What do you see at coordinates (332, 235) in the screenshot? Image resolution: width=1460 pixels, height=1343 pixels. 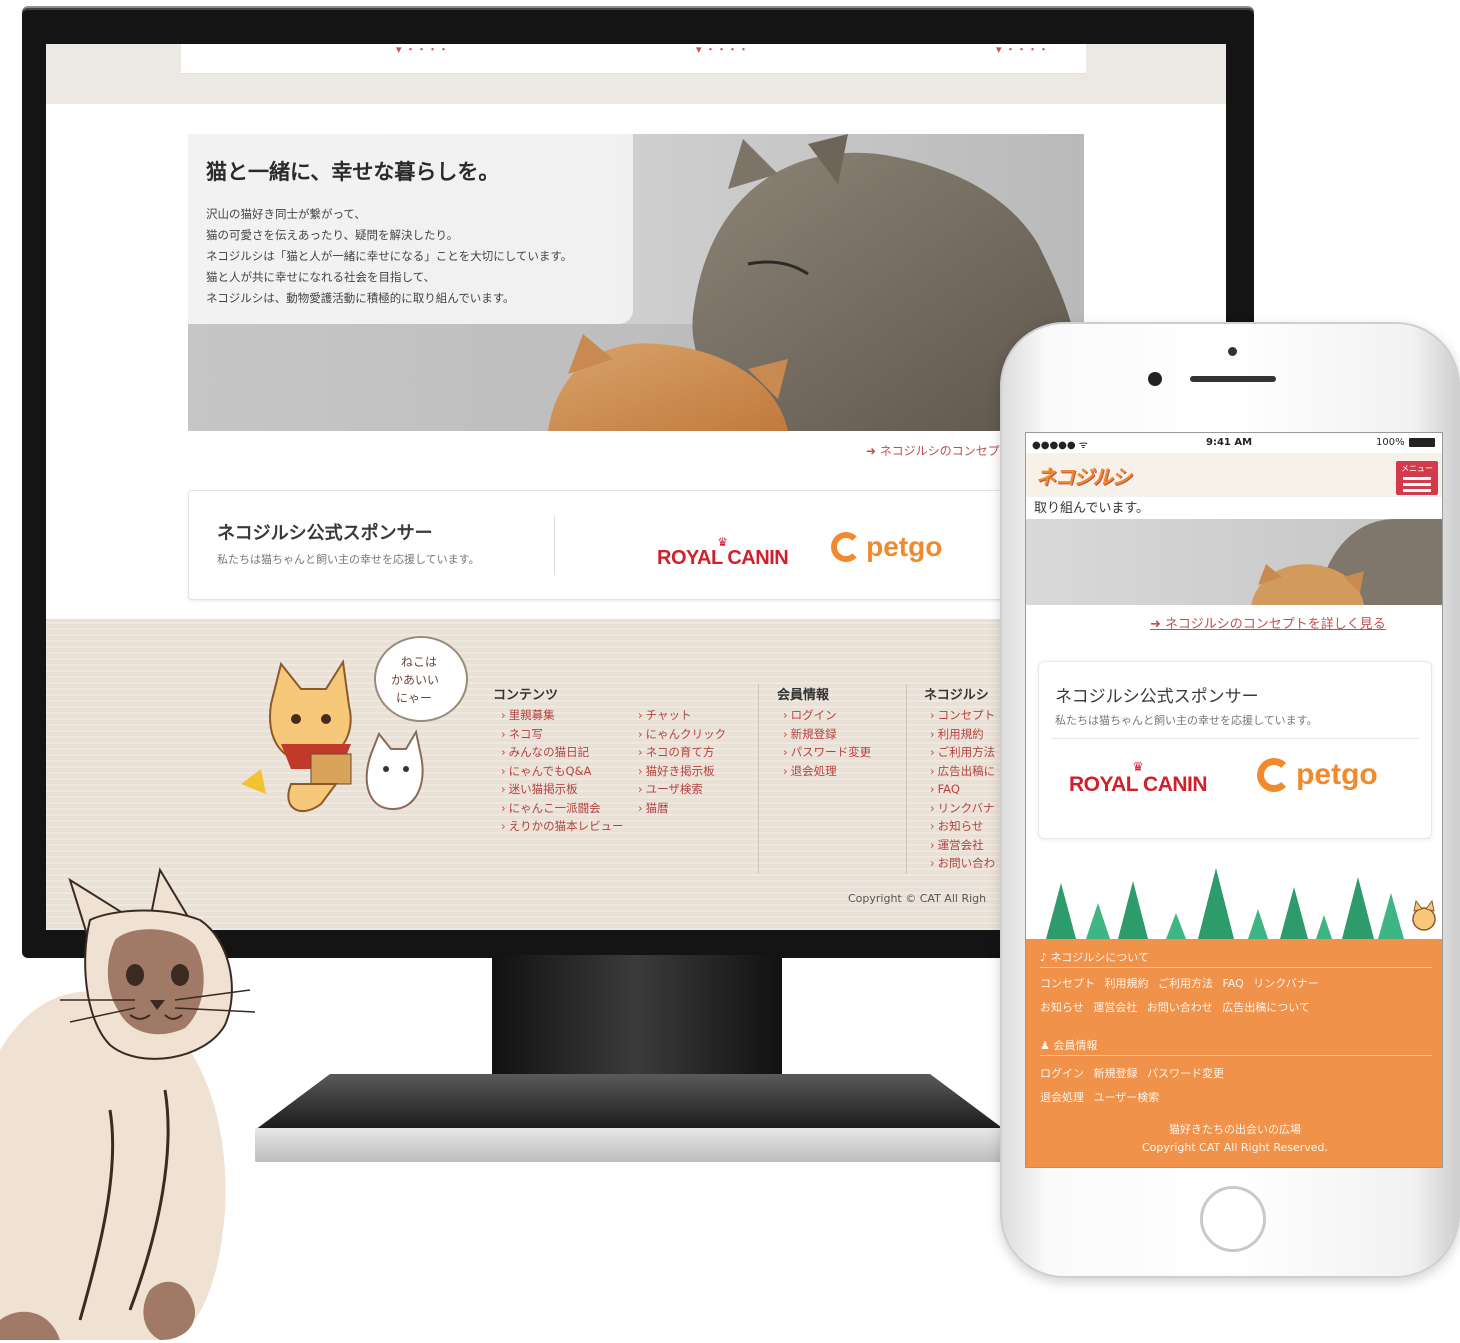 I see `hero-line: 猫の可愛さを伝えあったり、疑問を解決したり。` at bounding box center [332, 235].